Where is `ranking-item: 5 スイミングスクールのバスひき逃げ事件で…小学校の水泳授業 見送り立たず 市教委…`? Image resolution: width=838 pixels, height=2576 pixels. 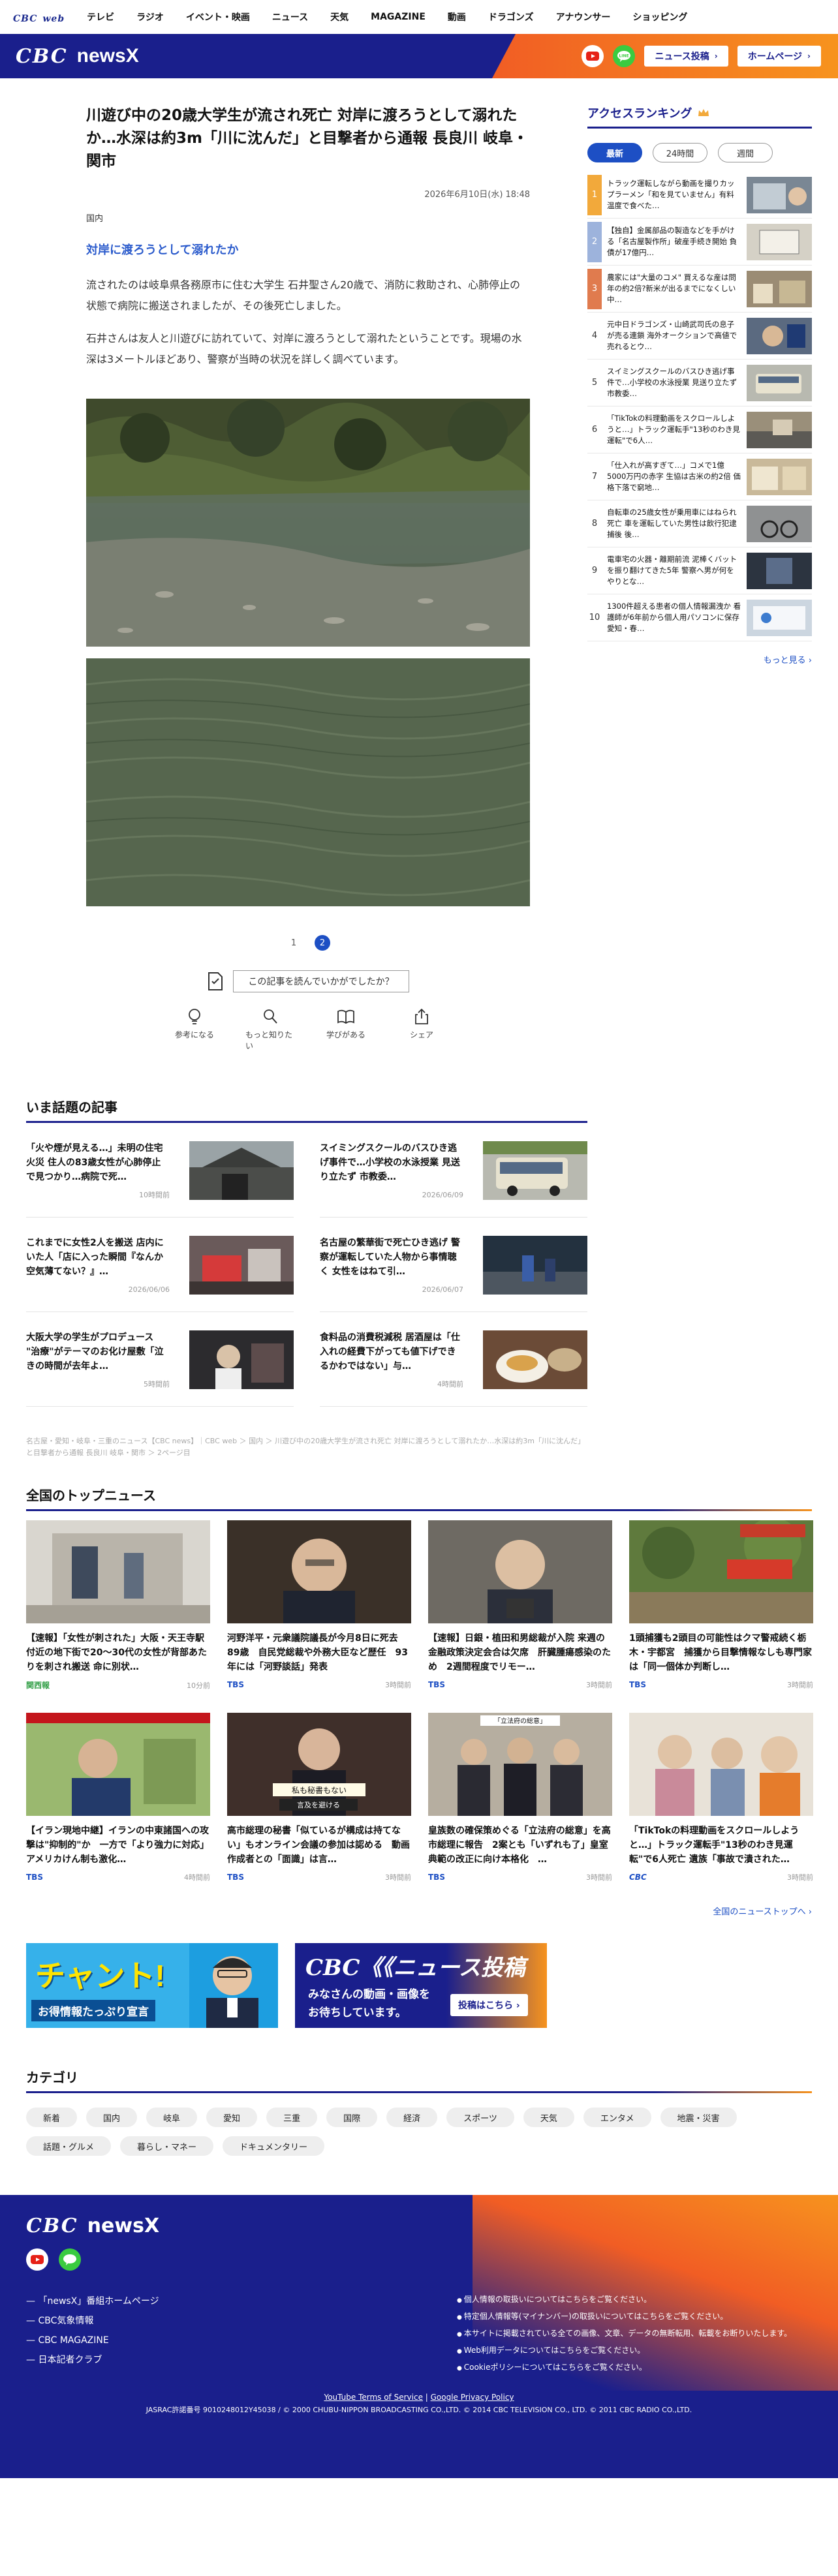 ranking-item: 5 スイミングスクールのバスひき逃げ事件で…小学校の水泳授業 見送り立たず 市教委… is located at coordinates (699, 383).